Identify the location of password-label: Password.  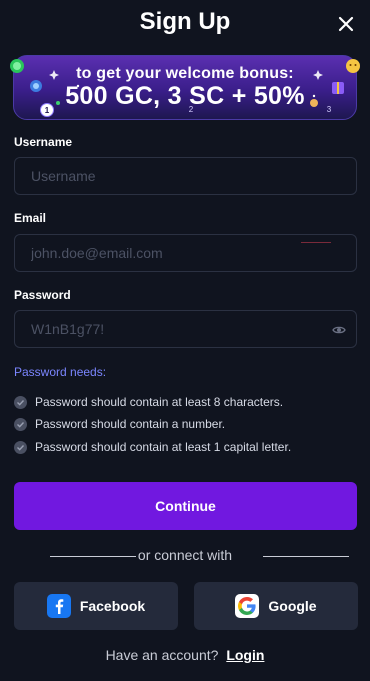
(42, 295).